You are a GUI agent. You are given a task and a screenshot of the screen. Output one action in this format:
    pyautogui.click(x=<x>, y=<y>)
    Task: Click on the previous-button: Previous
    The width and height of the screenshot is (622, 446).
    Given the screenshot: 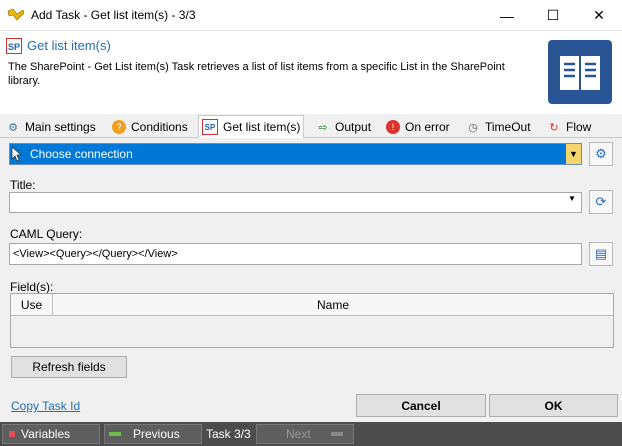 What is the action you would take?
    pyautogui.click(x=153, y=434)
    